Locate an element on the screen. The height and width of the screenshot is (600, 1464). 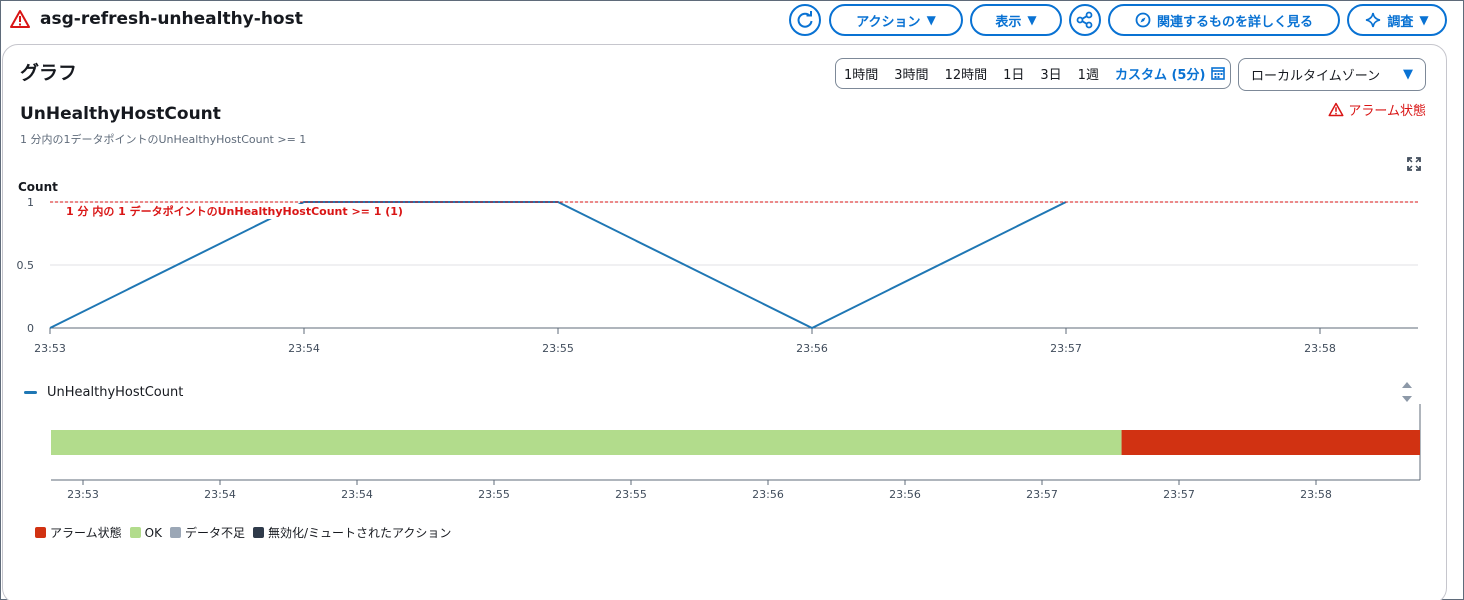
x-tick-label: 23:53 is located at coordinates (50, 348).